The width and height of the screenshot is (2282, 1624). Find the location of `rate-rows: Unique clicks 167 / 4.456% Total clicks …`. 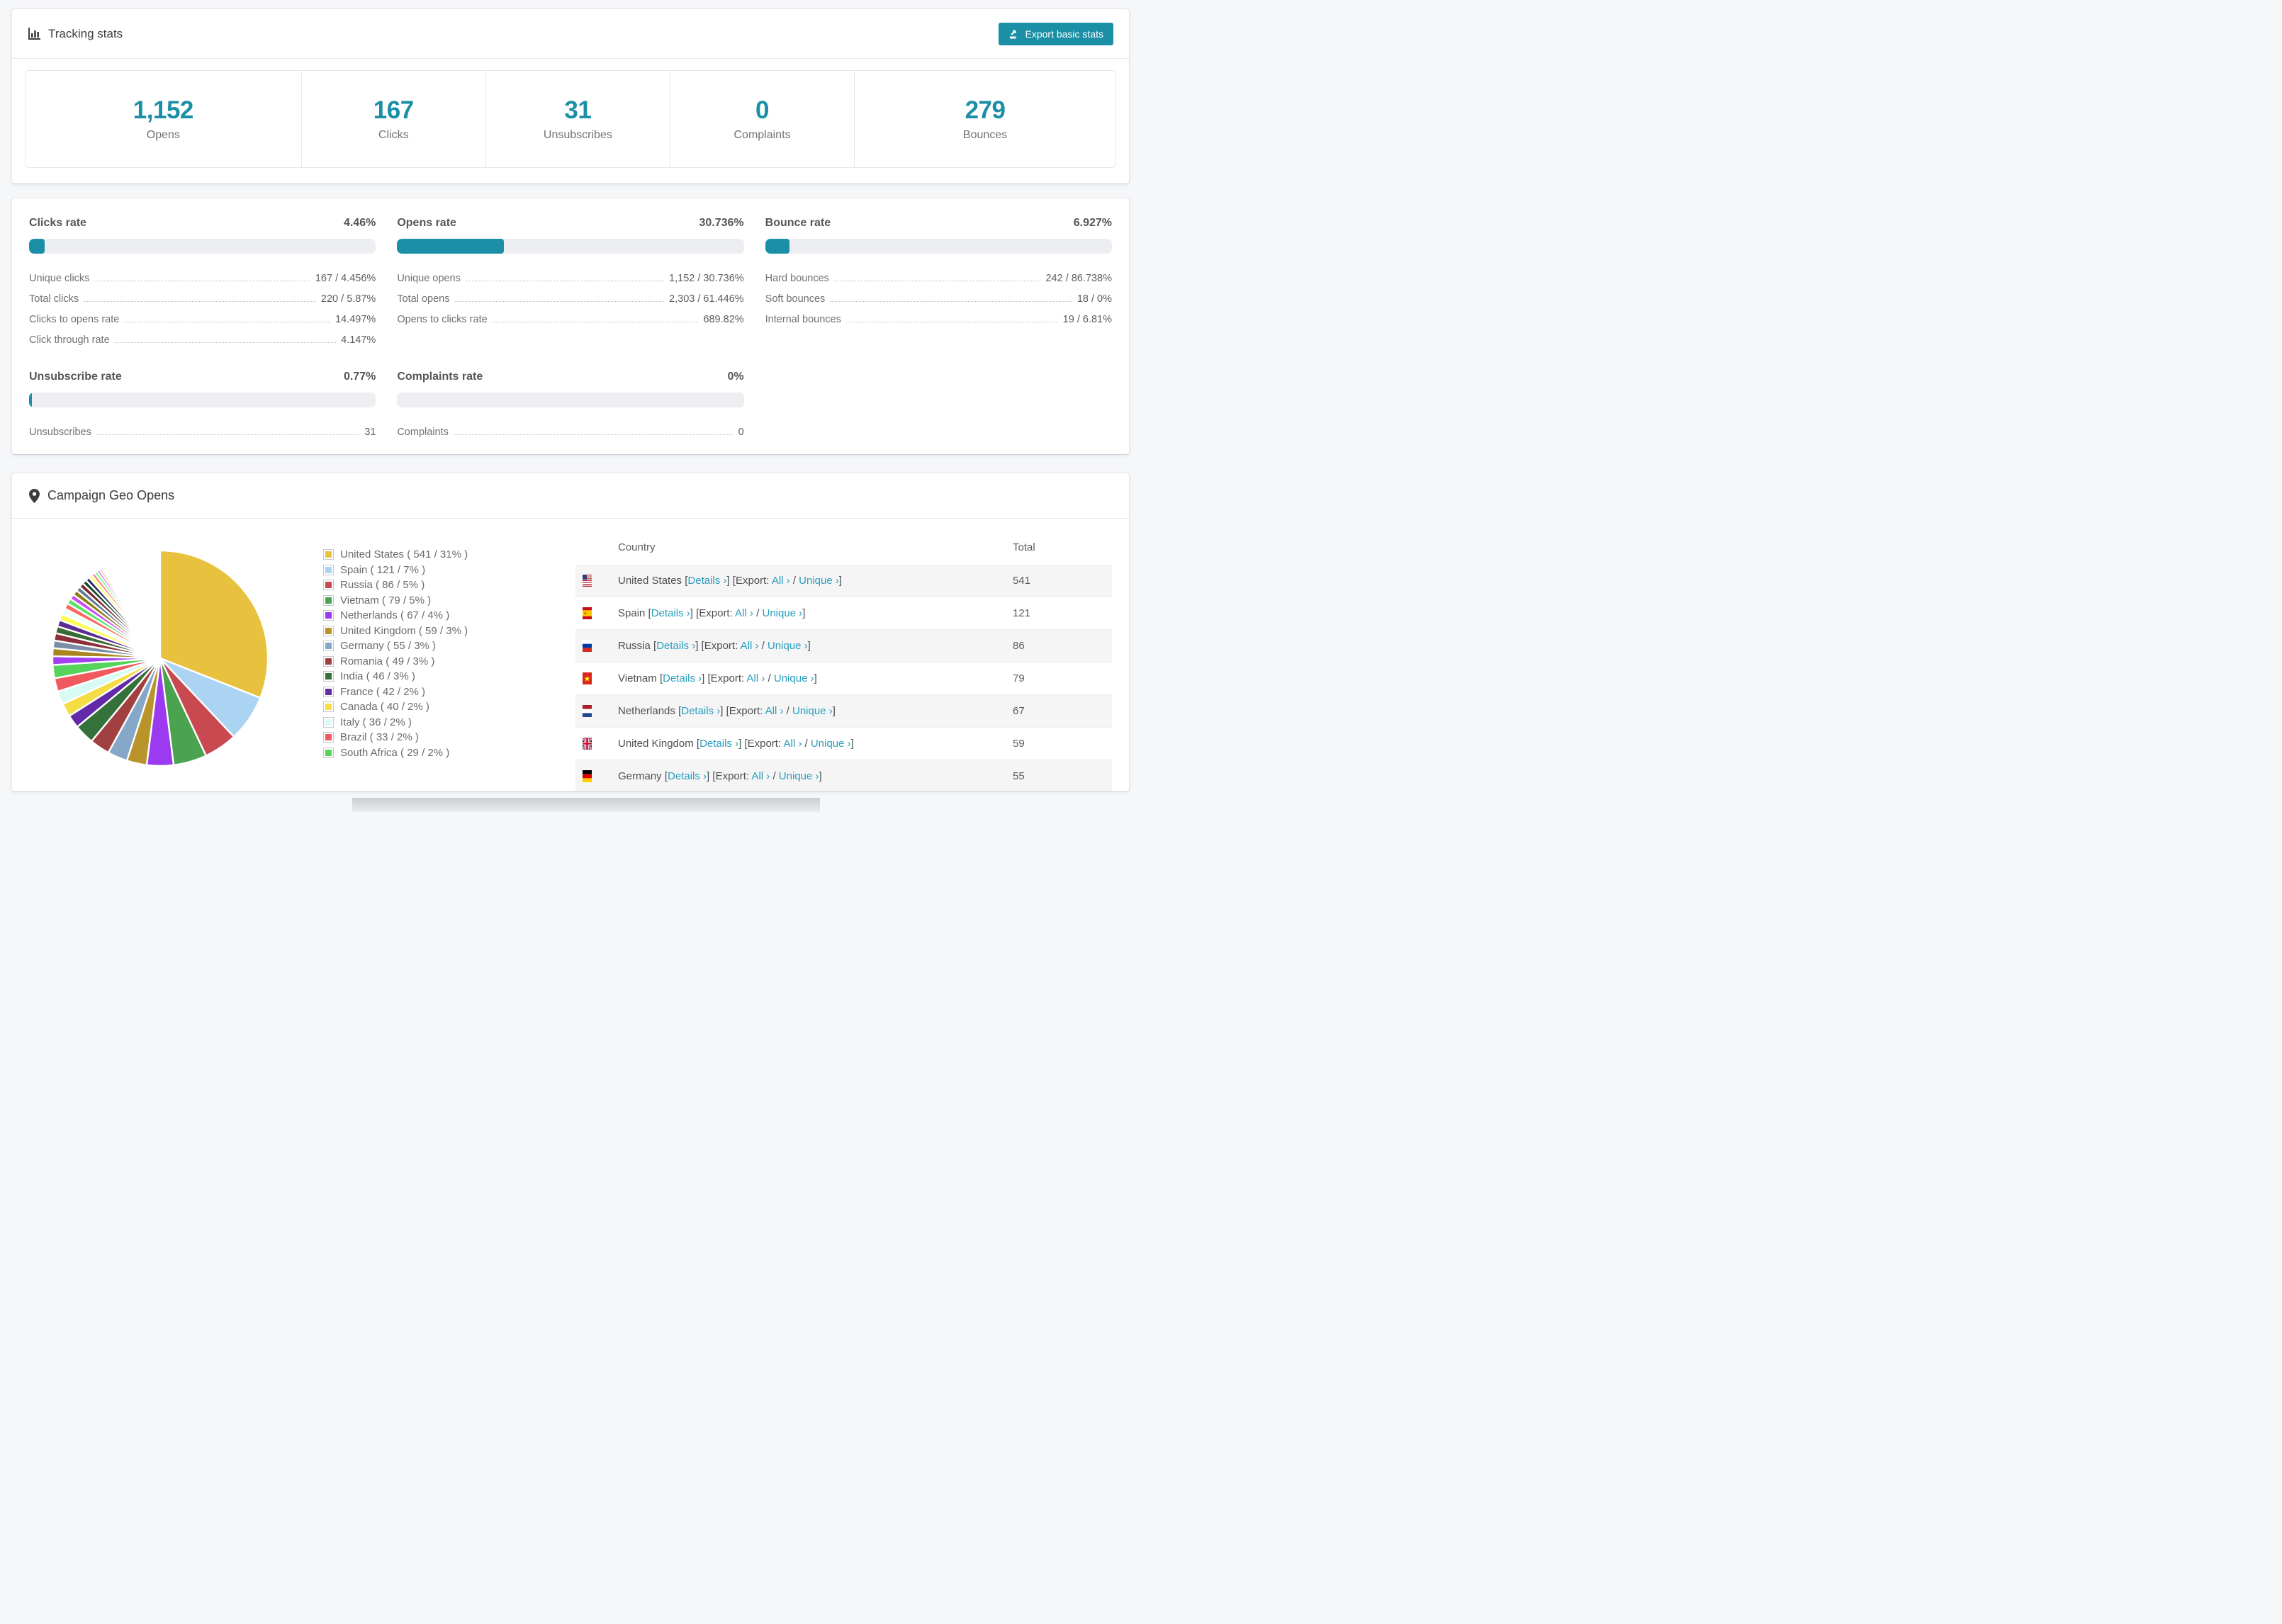

rate-rows: Unique clicks 167 / 4.456% Total clicks … is located at coordinates (202, 305).